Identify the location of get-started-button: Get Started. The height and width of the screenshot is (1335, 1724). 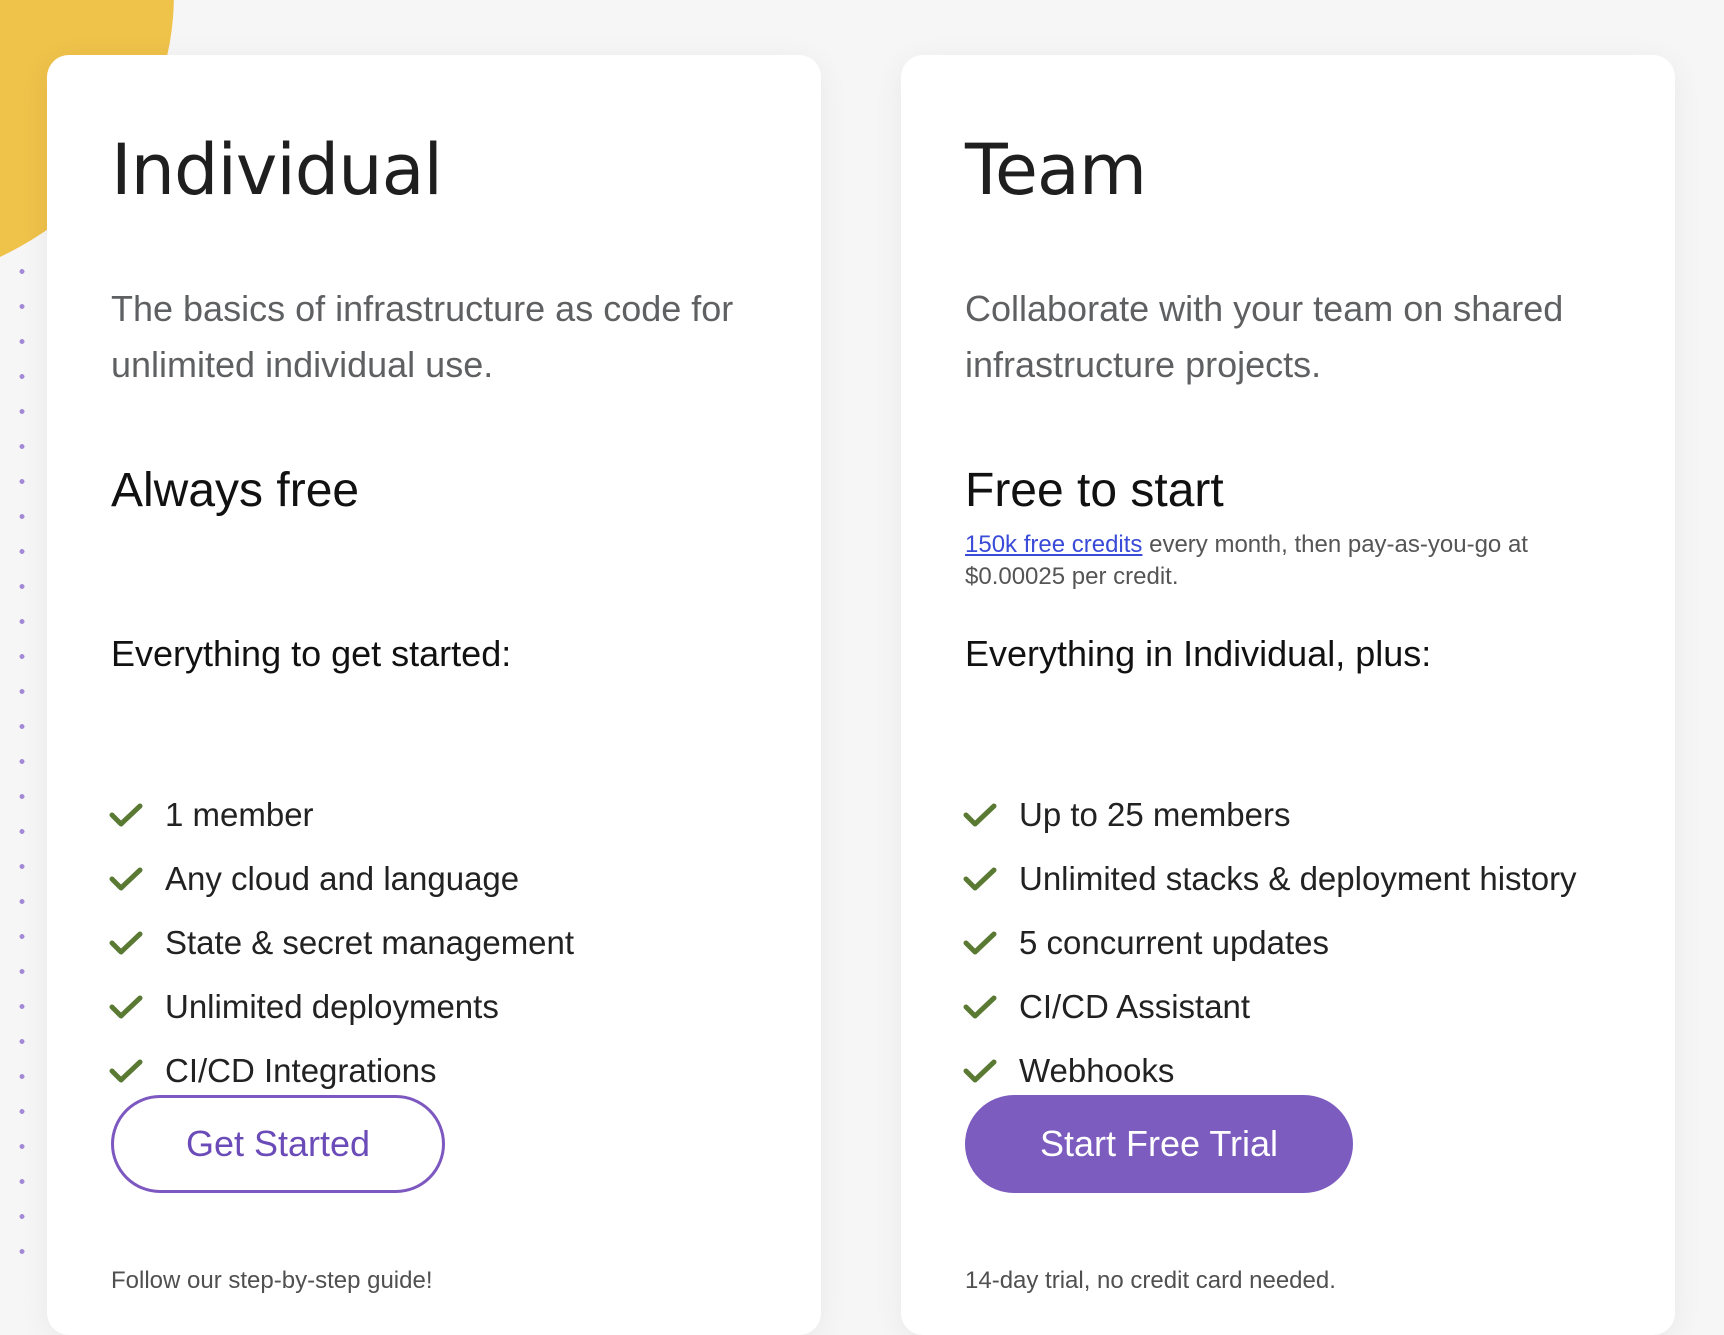
(278, 1144).